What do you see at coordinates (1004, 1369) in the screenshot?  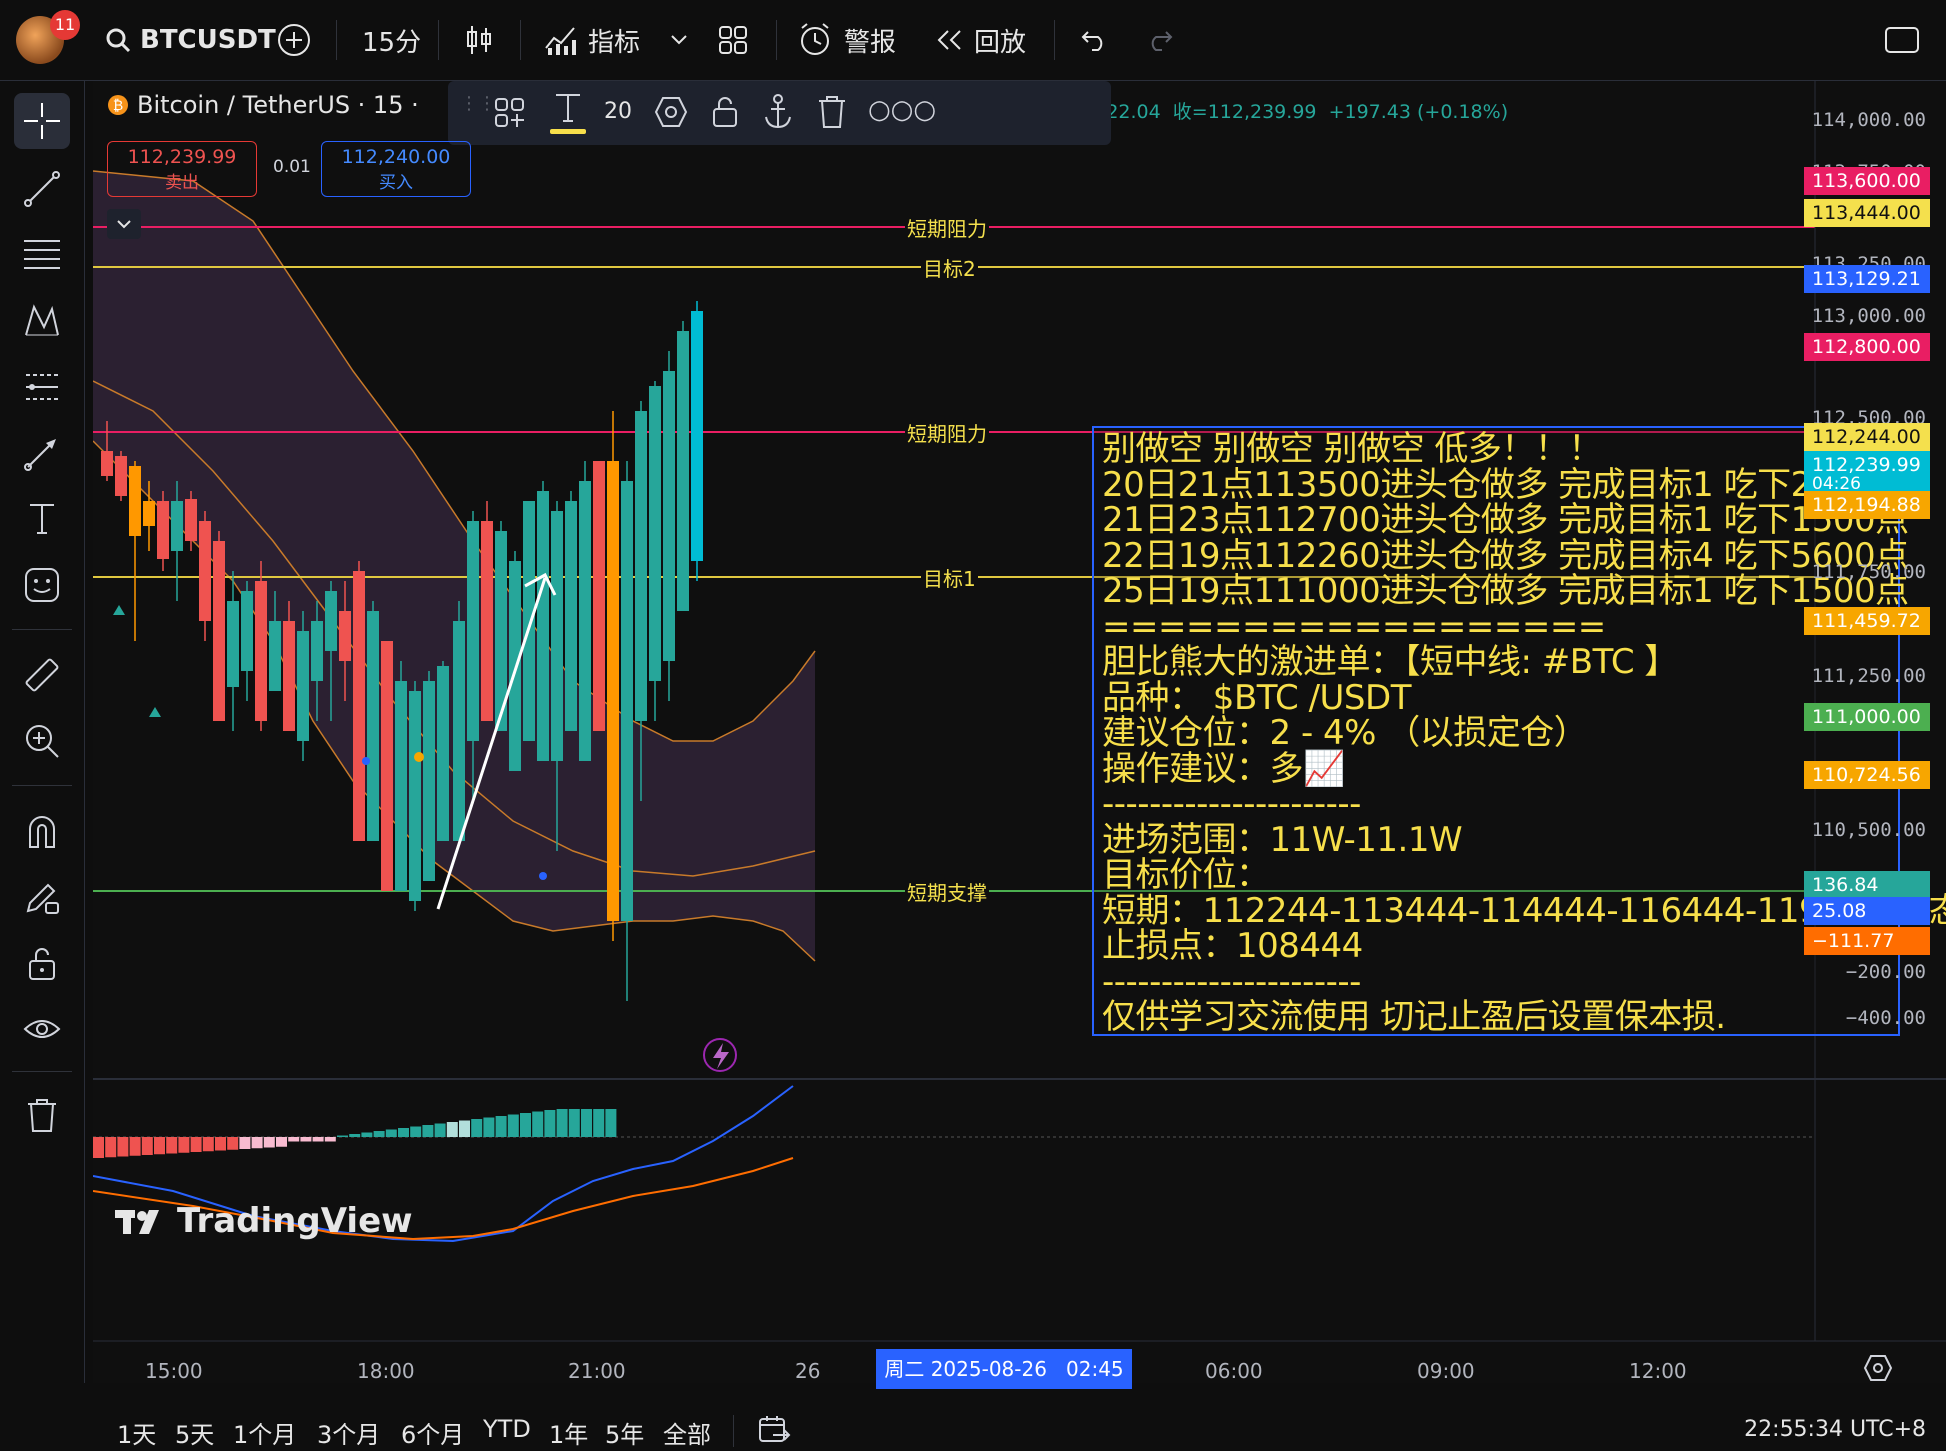 I see `crosshair-time-label: 周二 2025-08-26 02:45` at bounding box center [1004, 1369].